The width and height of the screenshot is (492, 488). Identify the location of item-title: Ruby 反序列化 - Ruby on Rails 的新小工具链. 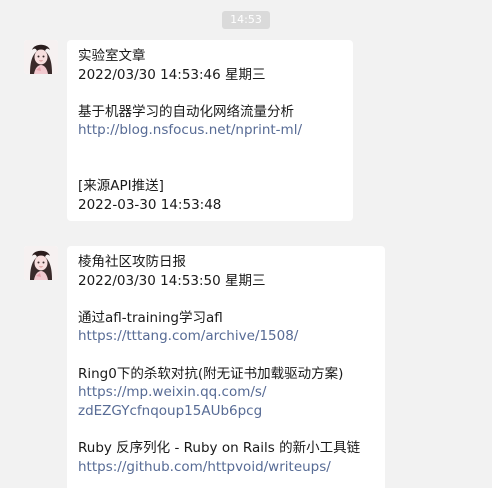
(219, 447).